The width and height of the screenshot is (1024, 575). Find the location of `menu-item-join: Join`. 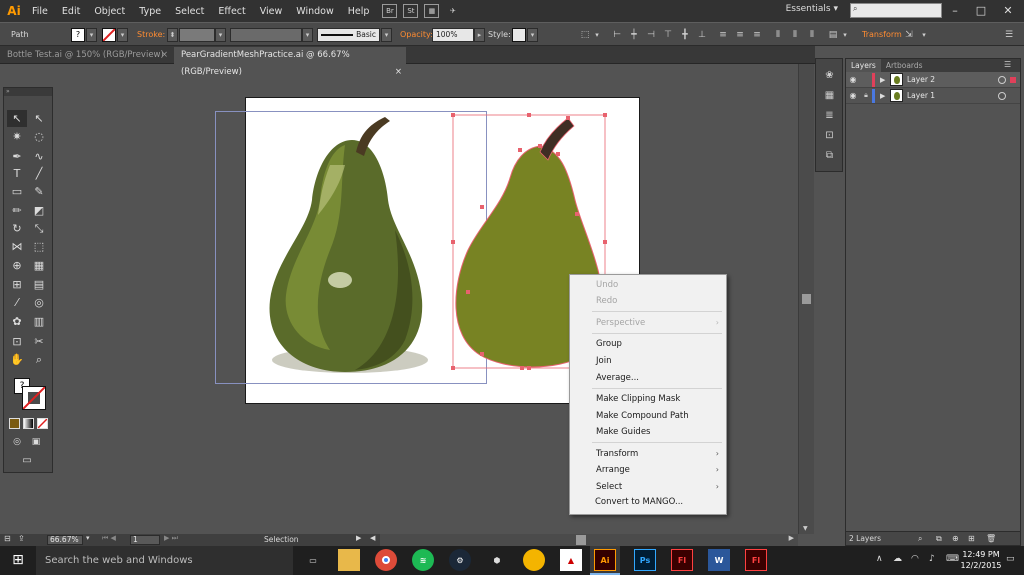

menu-item-join: Join is located at coordinates (648, 361).